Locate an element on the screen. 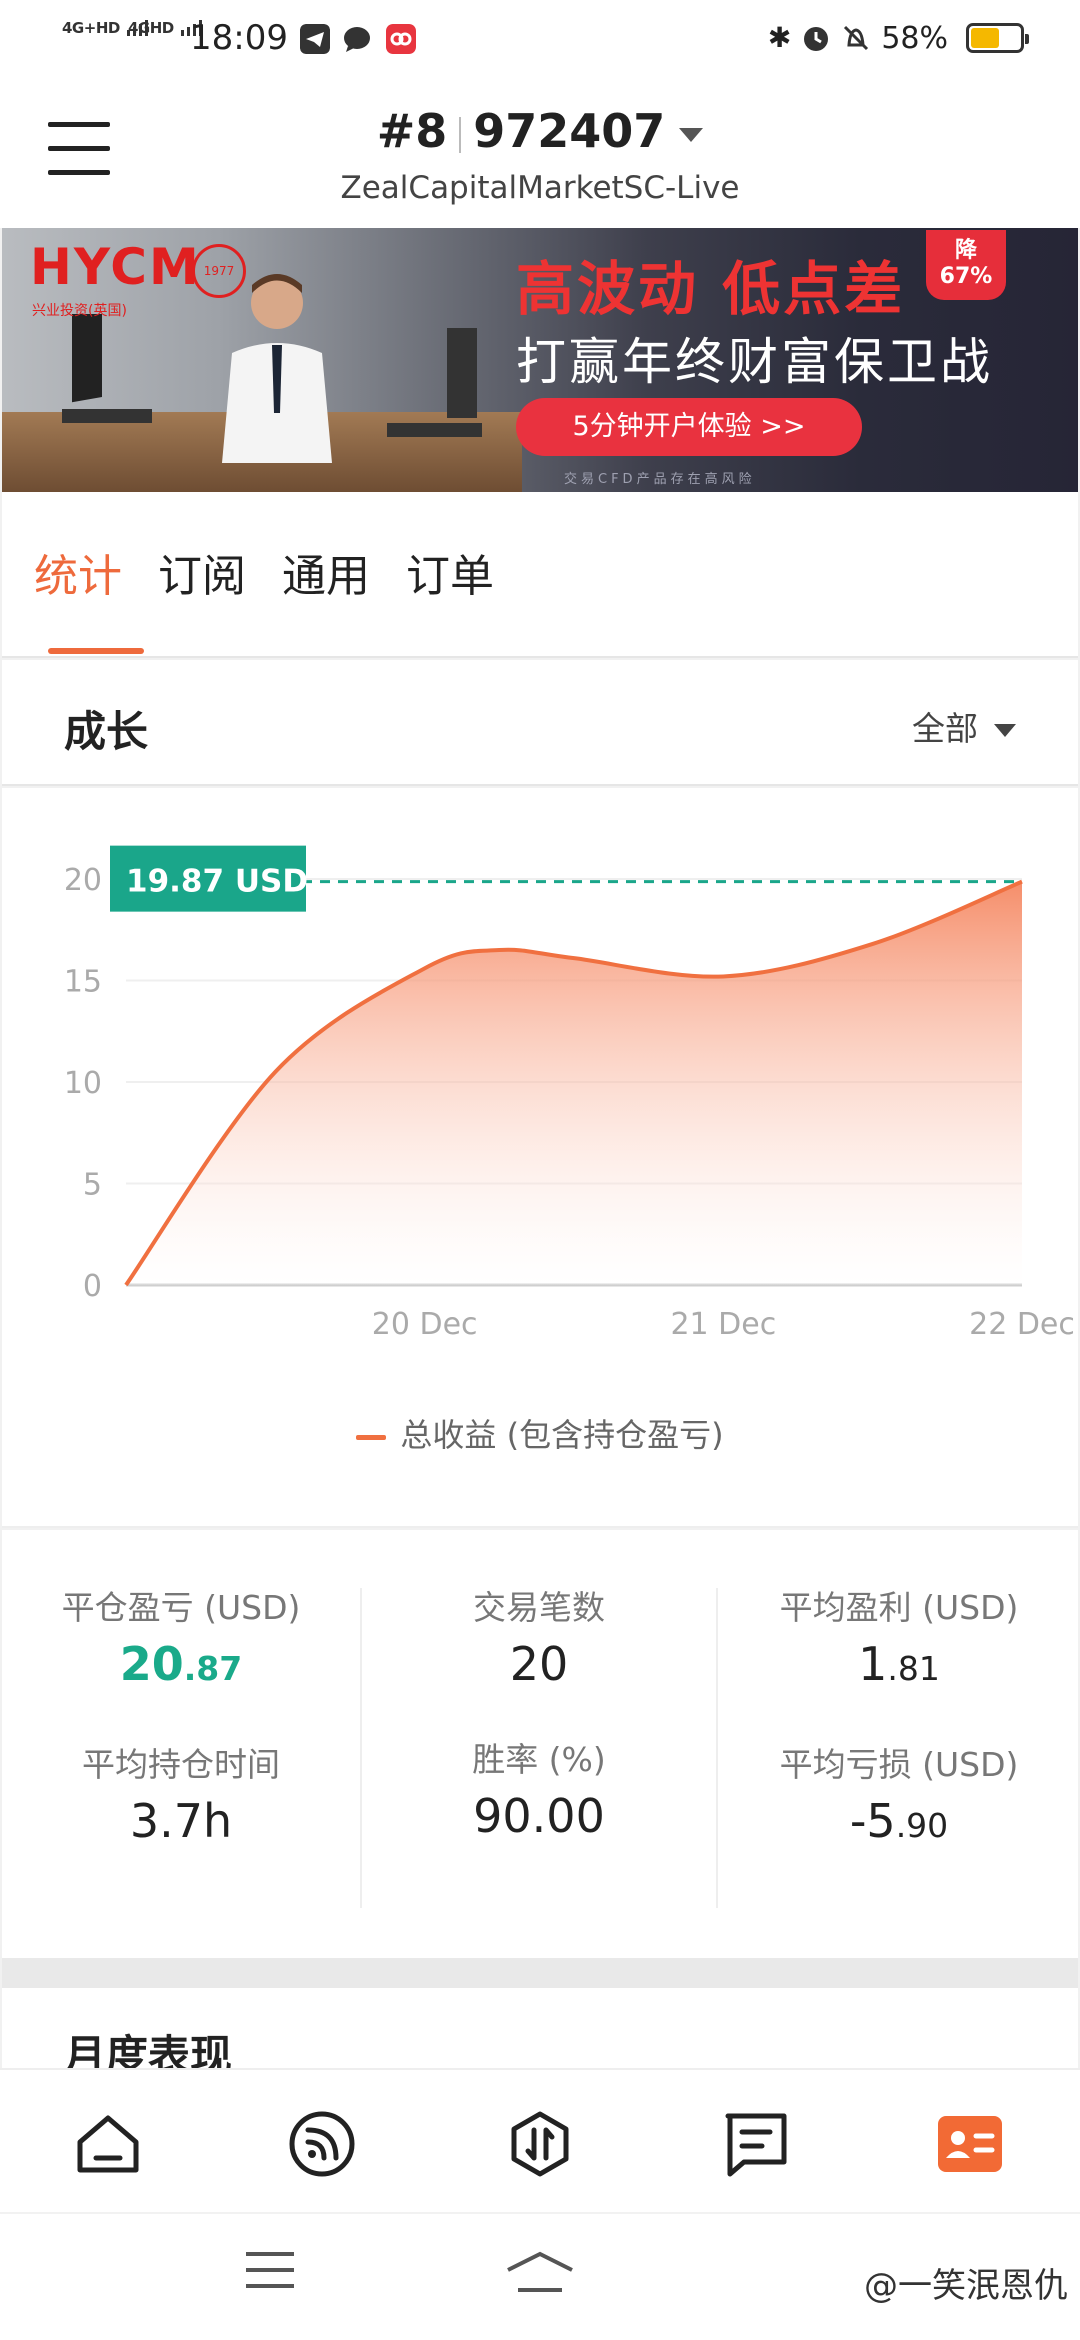 Image resolution: width=1080 pixels, height=2340 pixels. tab-general: 通用 is located at coordinates (326, 572).